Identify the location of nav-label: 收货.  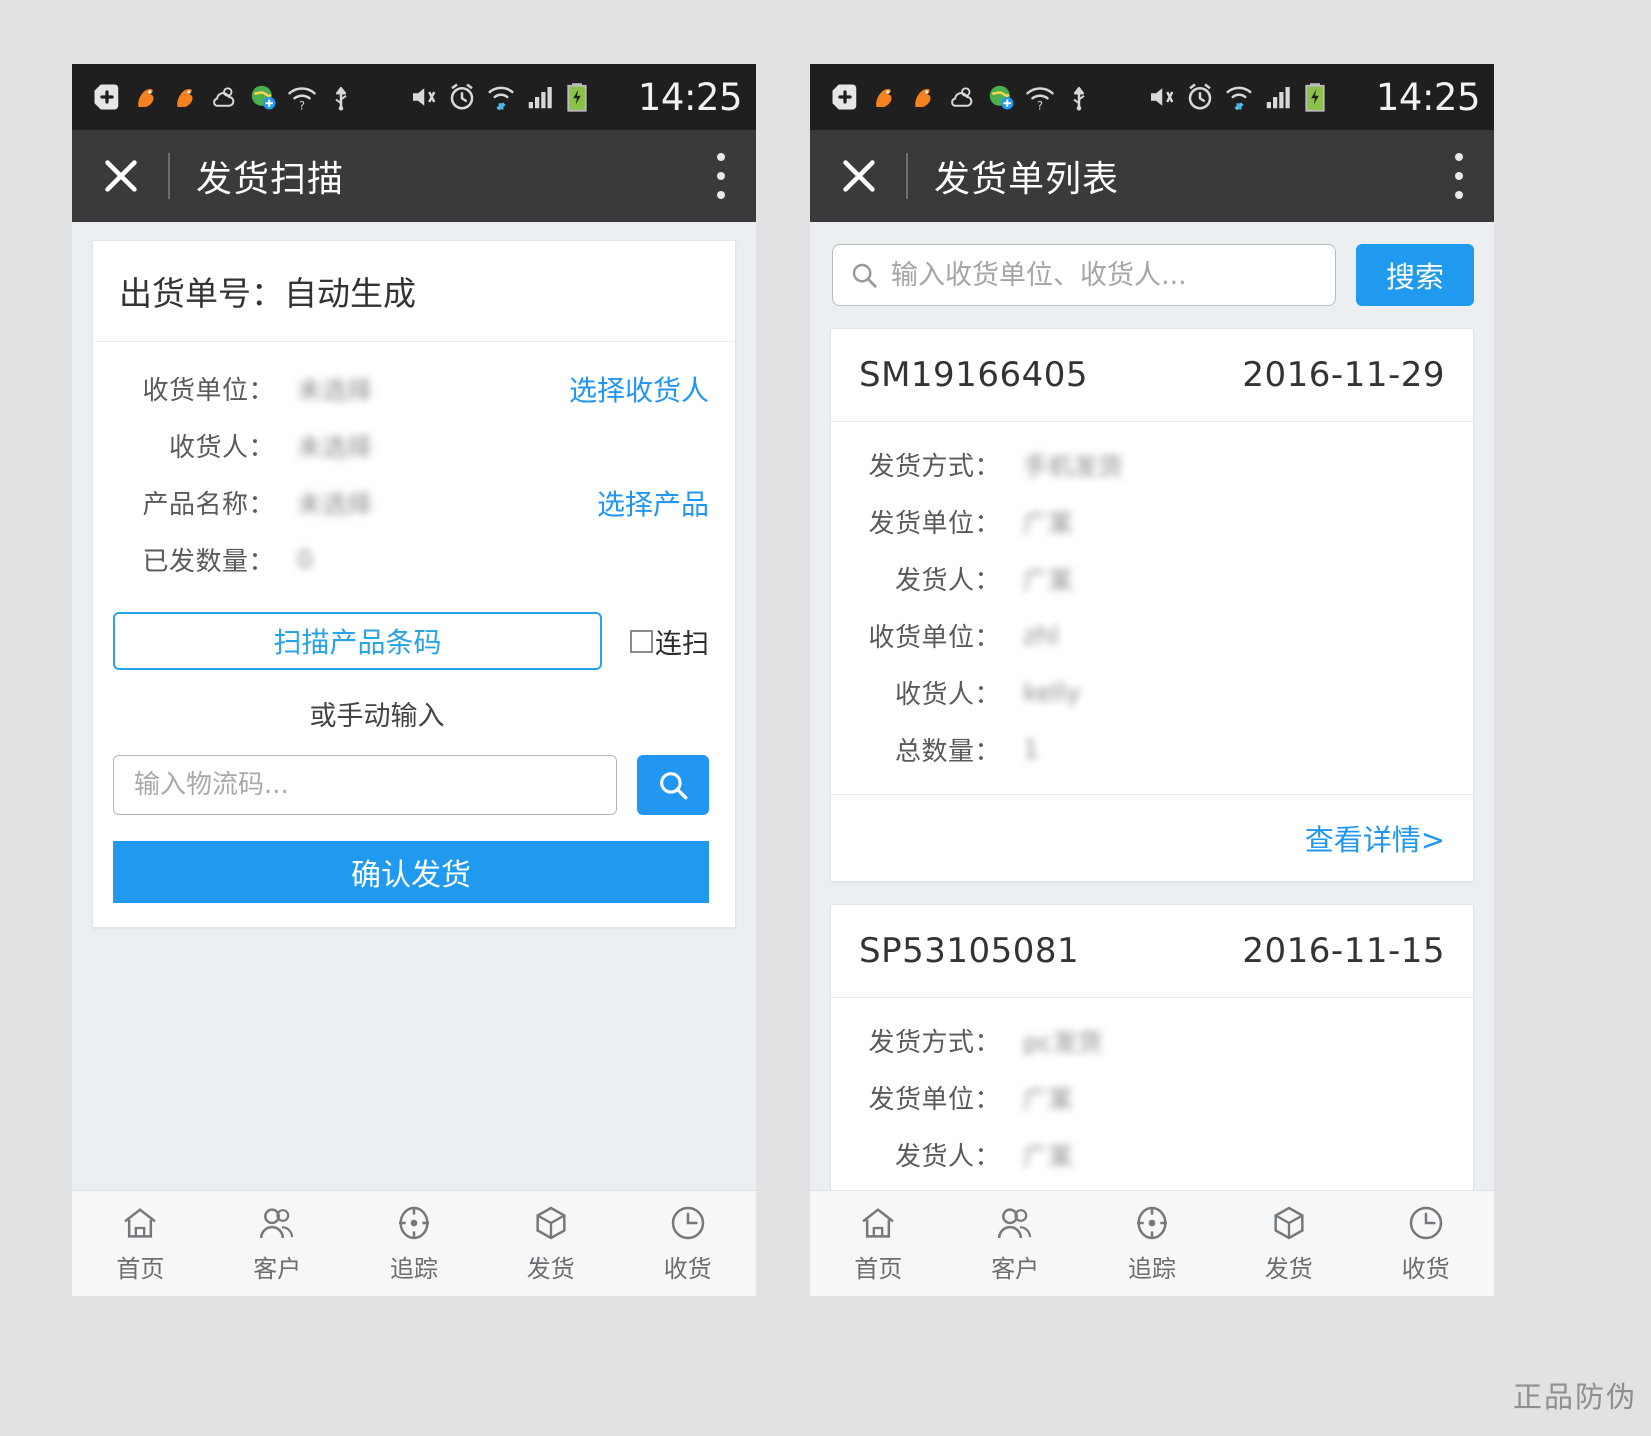
(1425, 1269).